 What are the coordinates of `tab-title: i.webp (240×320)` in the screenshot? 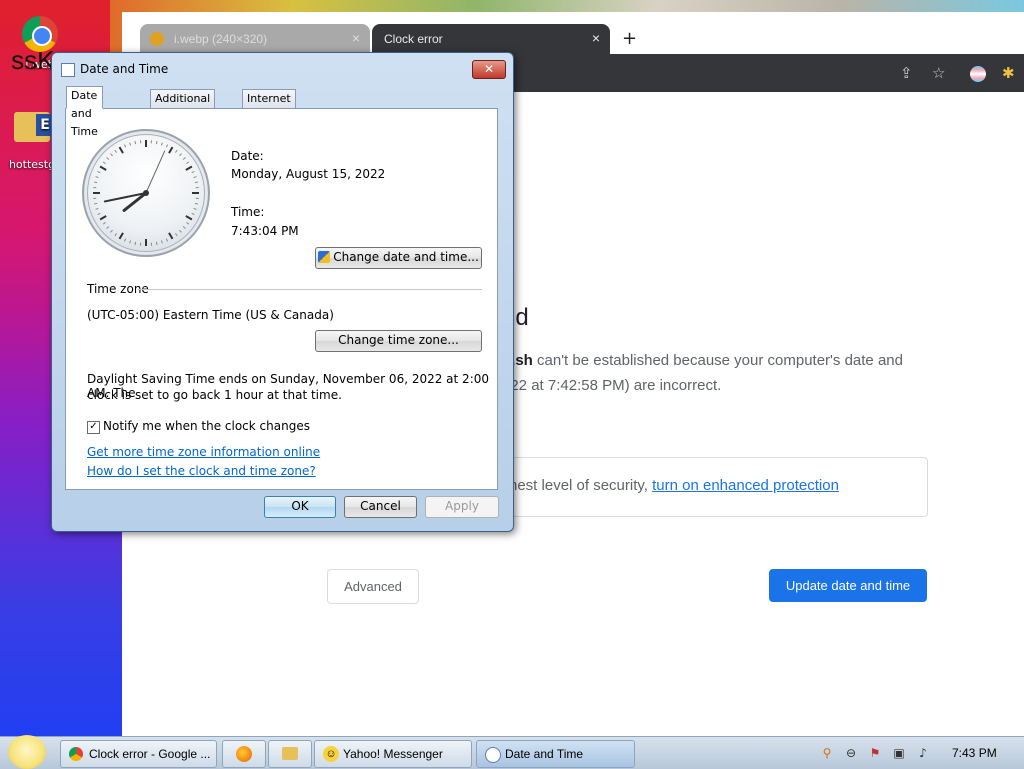 It's located at (220, 39).